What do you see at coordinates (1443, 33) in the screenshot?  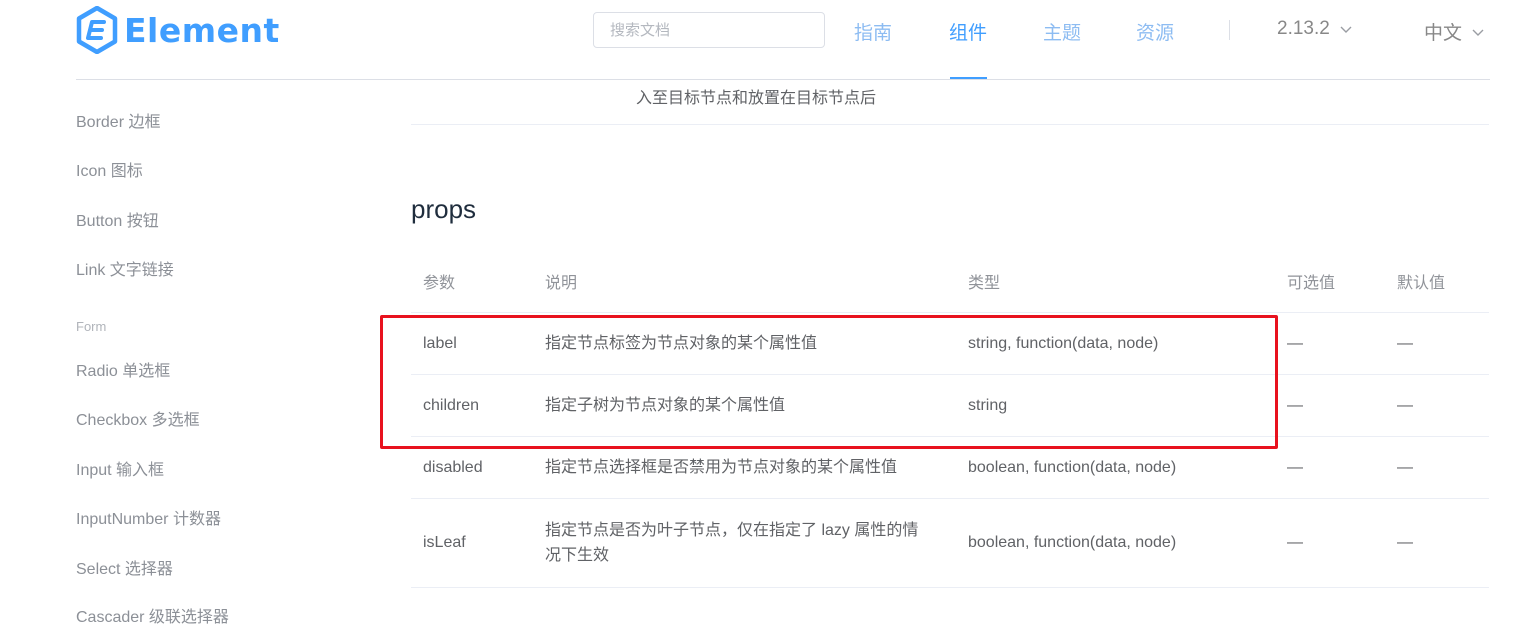 I see `language-label: 中文` at bounding box center [1443, 33].